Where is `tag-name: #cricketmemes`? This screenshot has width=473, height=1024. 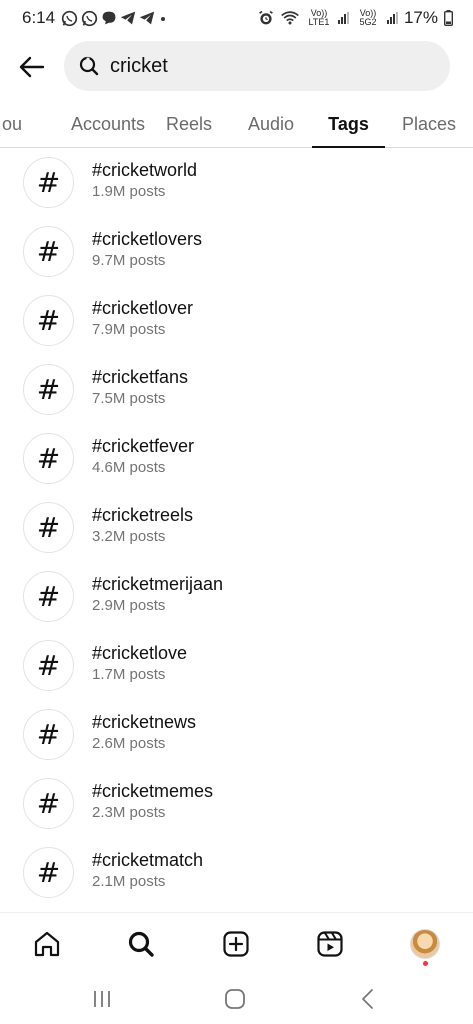 tag-name: #cricketmemes is located at coordinates (153, 791).